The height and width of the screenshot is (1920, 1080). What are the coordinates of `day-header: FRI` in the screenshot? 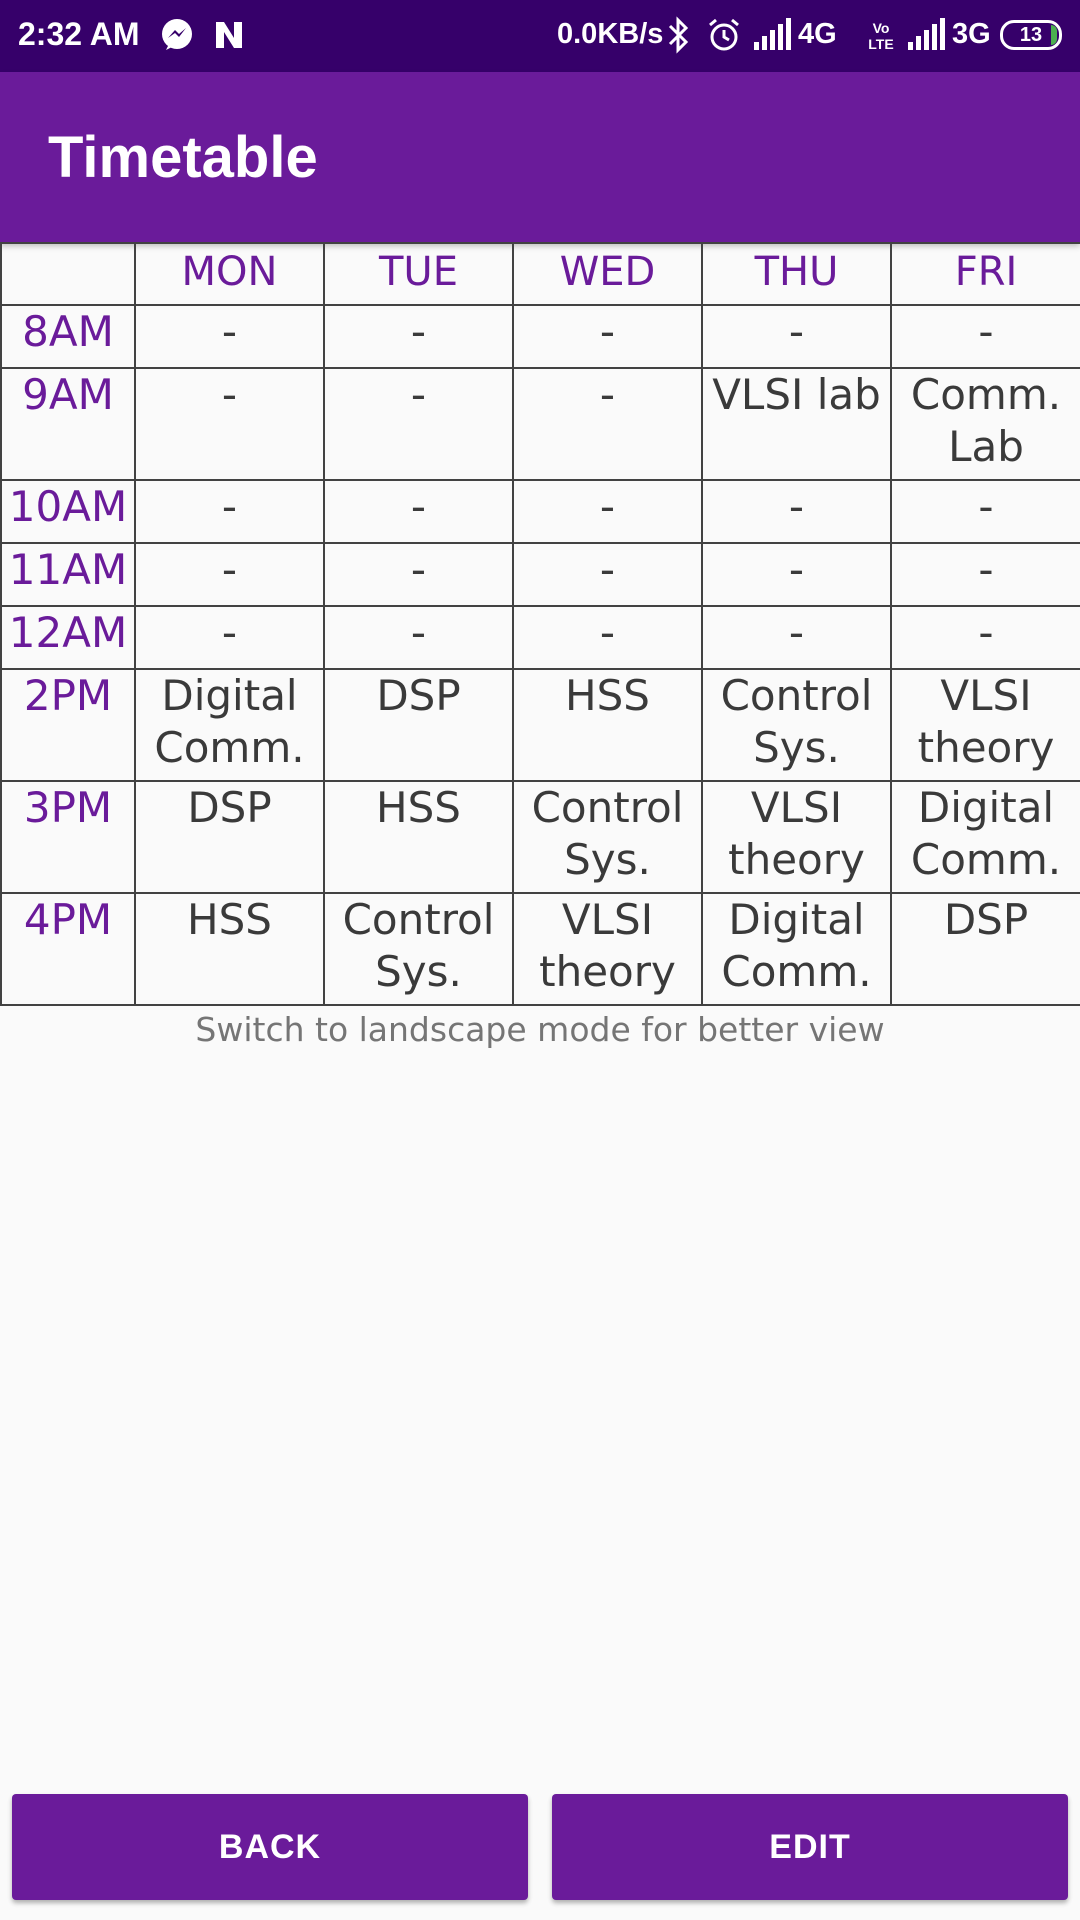 It's located at (985, 274).